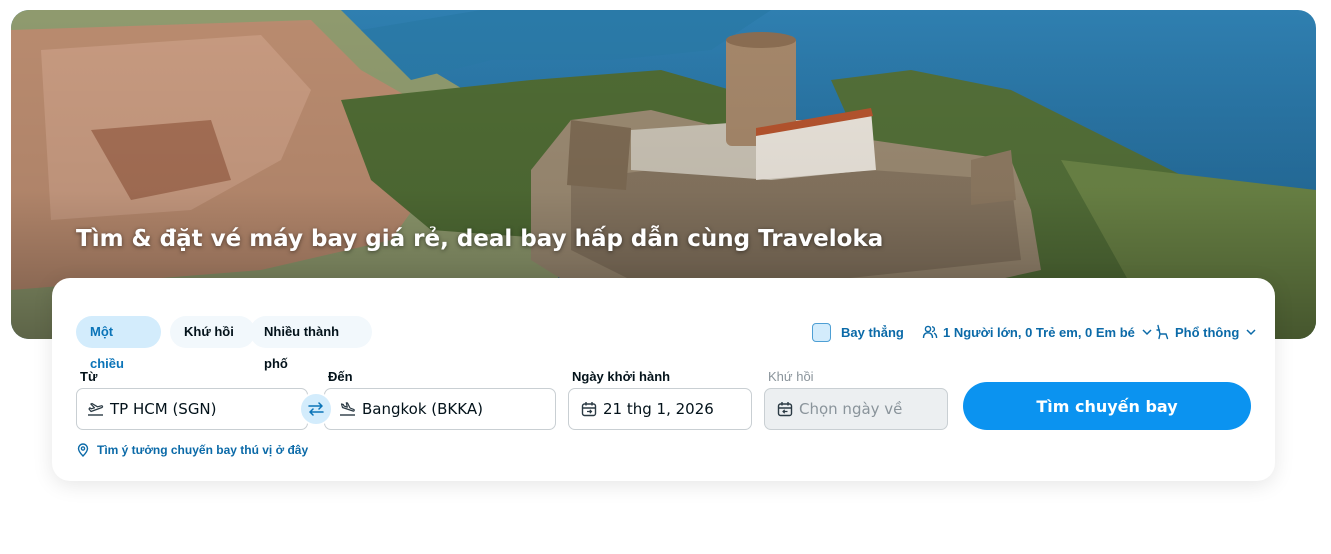 Image resolution: width=1331 pixels, height=554 pixels. I want to click on from-field: TP HCM (SGN), so click(192, 409).